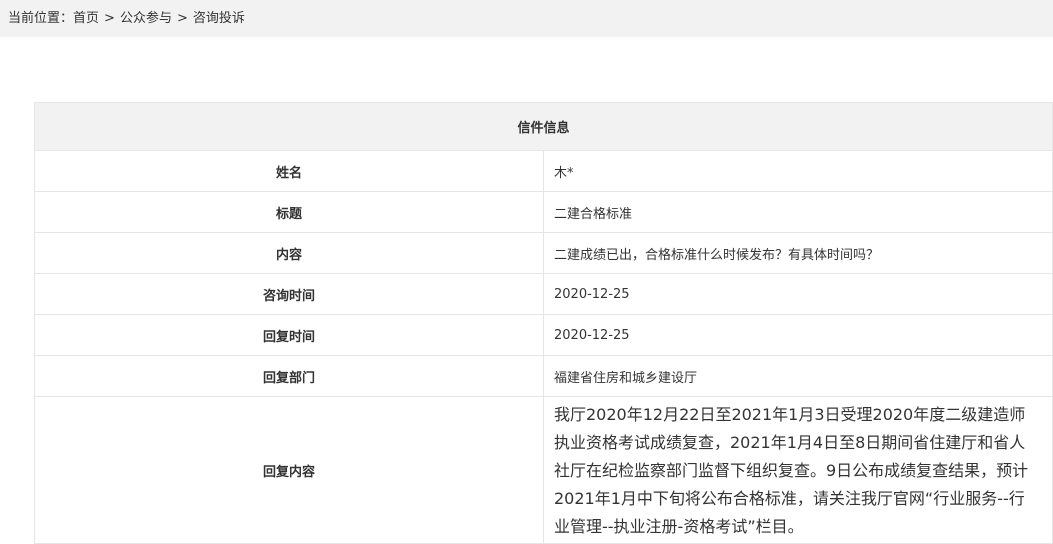  Describe the element at coordinates (41, 18) in the screenshot. I see `breadcrumb-prefix: 当前位置：` at that location.